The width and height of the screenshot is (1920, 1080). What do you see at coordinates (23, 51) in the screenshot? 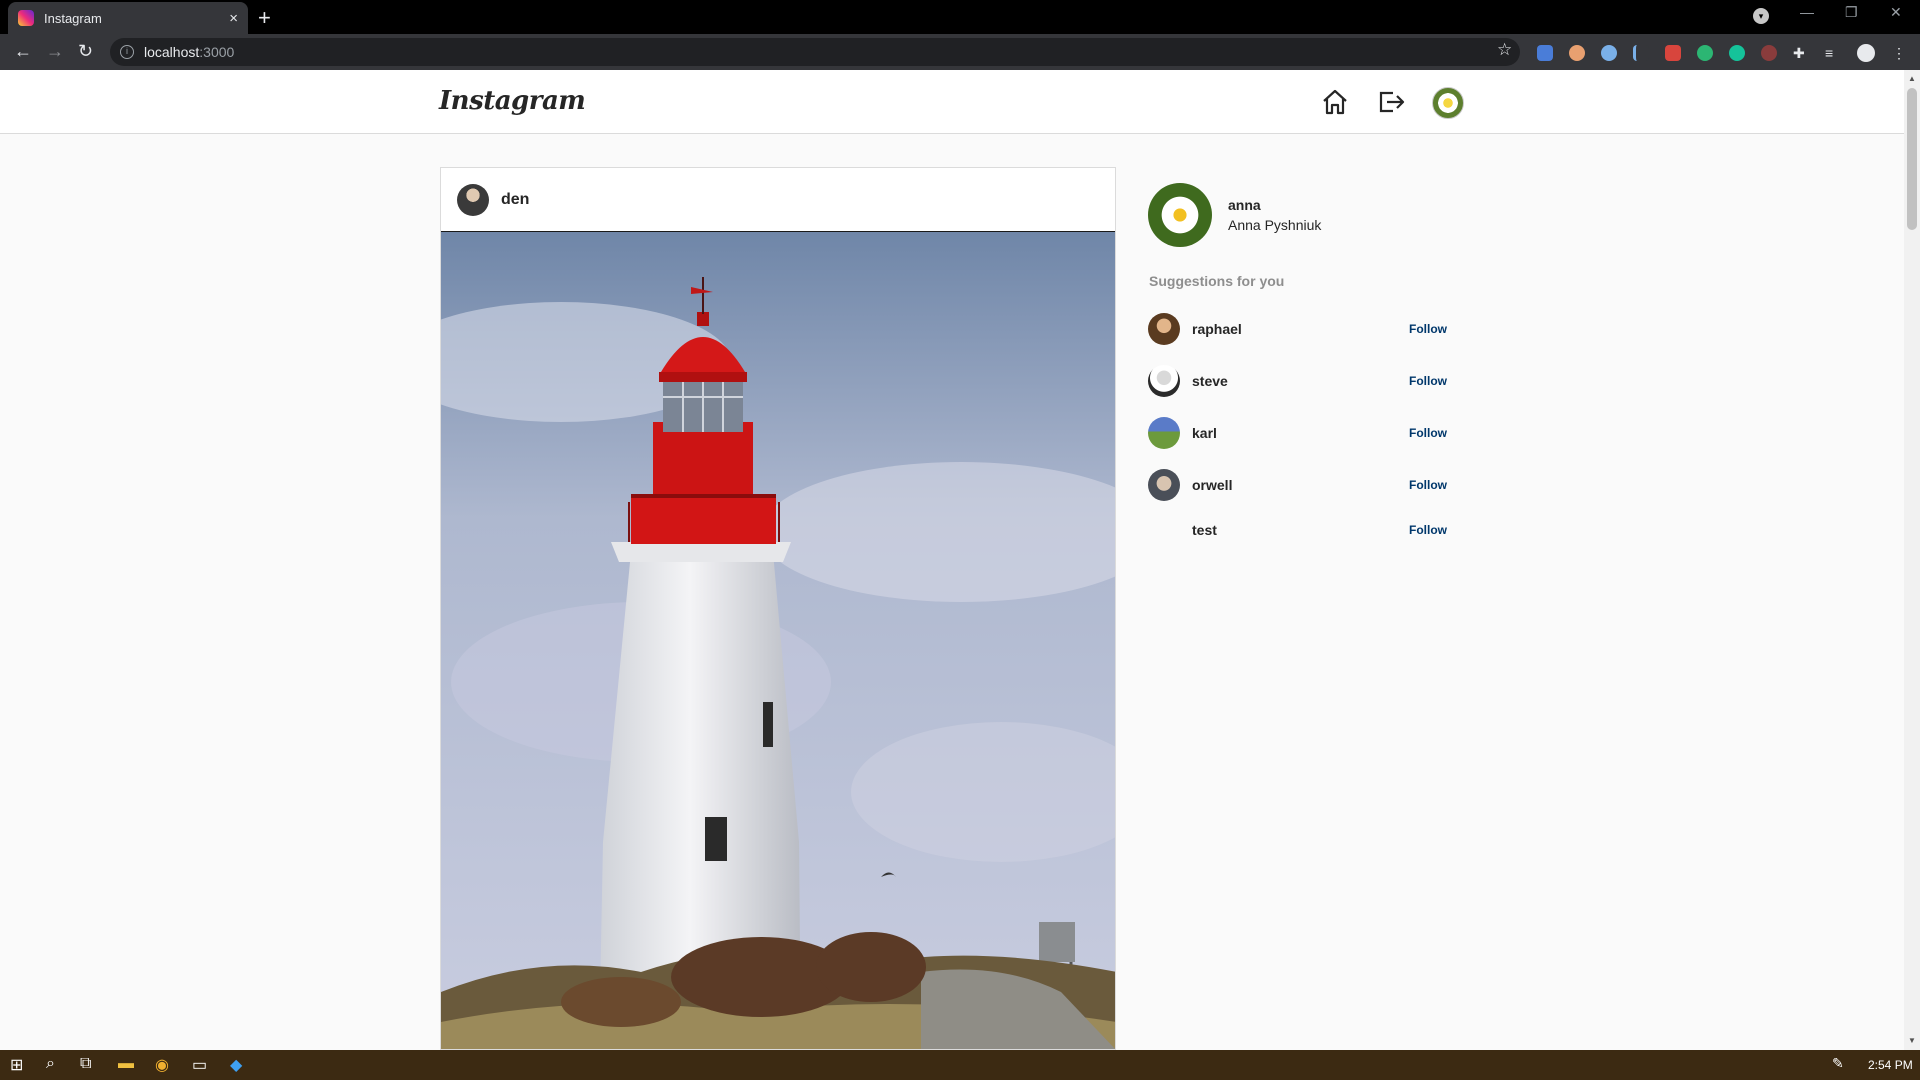
I see `back-icon: ←` at bounding box center [23, 51].